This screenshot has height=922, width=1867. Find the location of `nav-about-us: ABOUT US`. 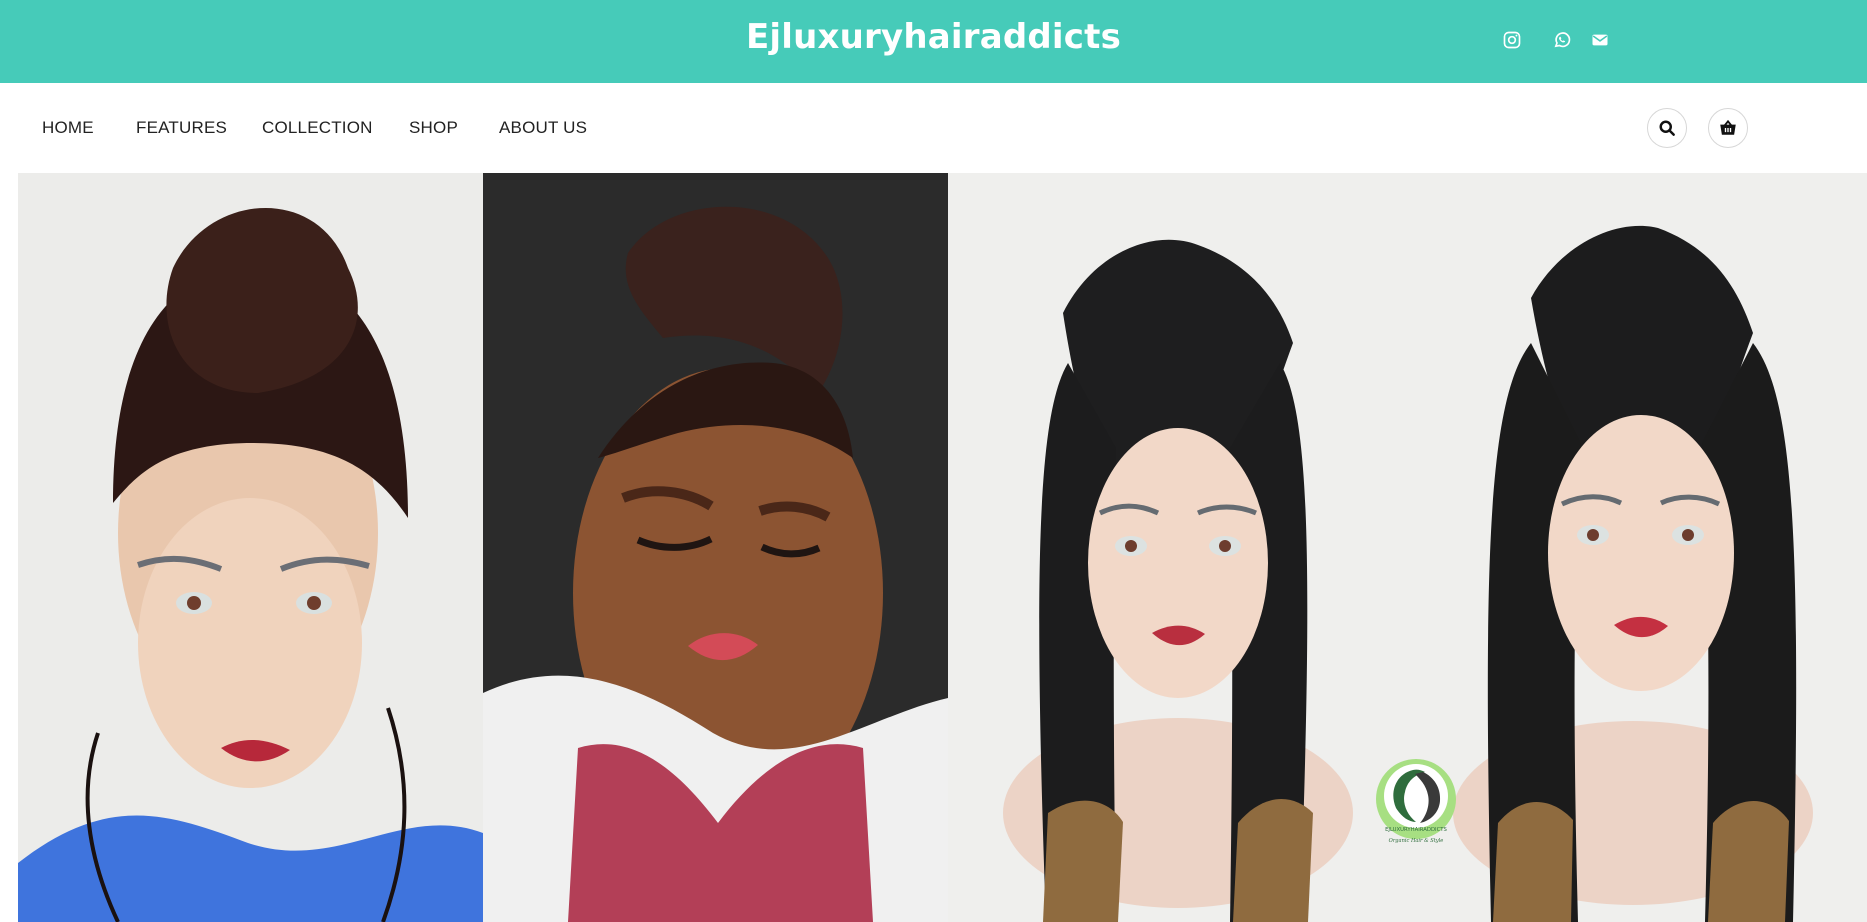

nav-about-us: ABOUT US is located at coordinates (543, 128).